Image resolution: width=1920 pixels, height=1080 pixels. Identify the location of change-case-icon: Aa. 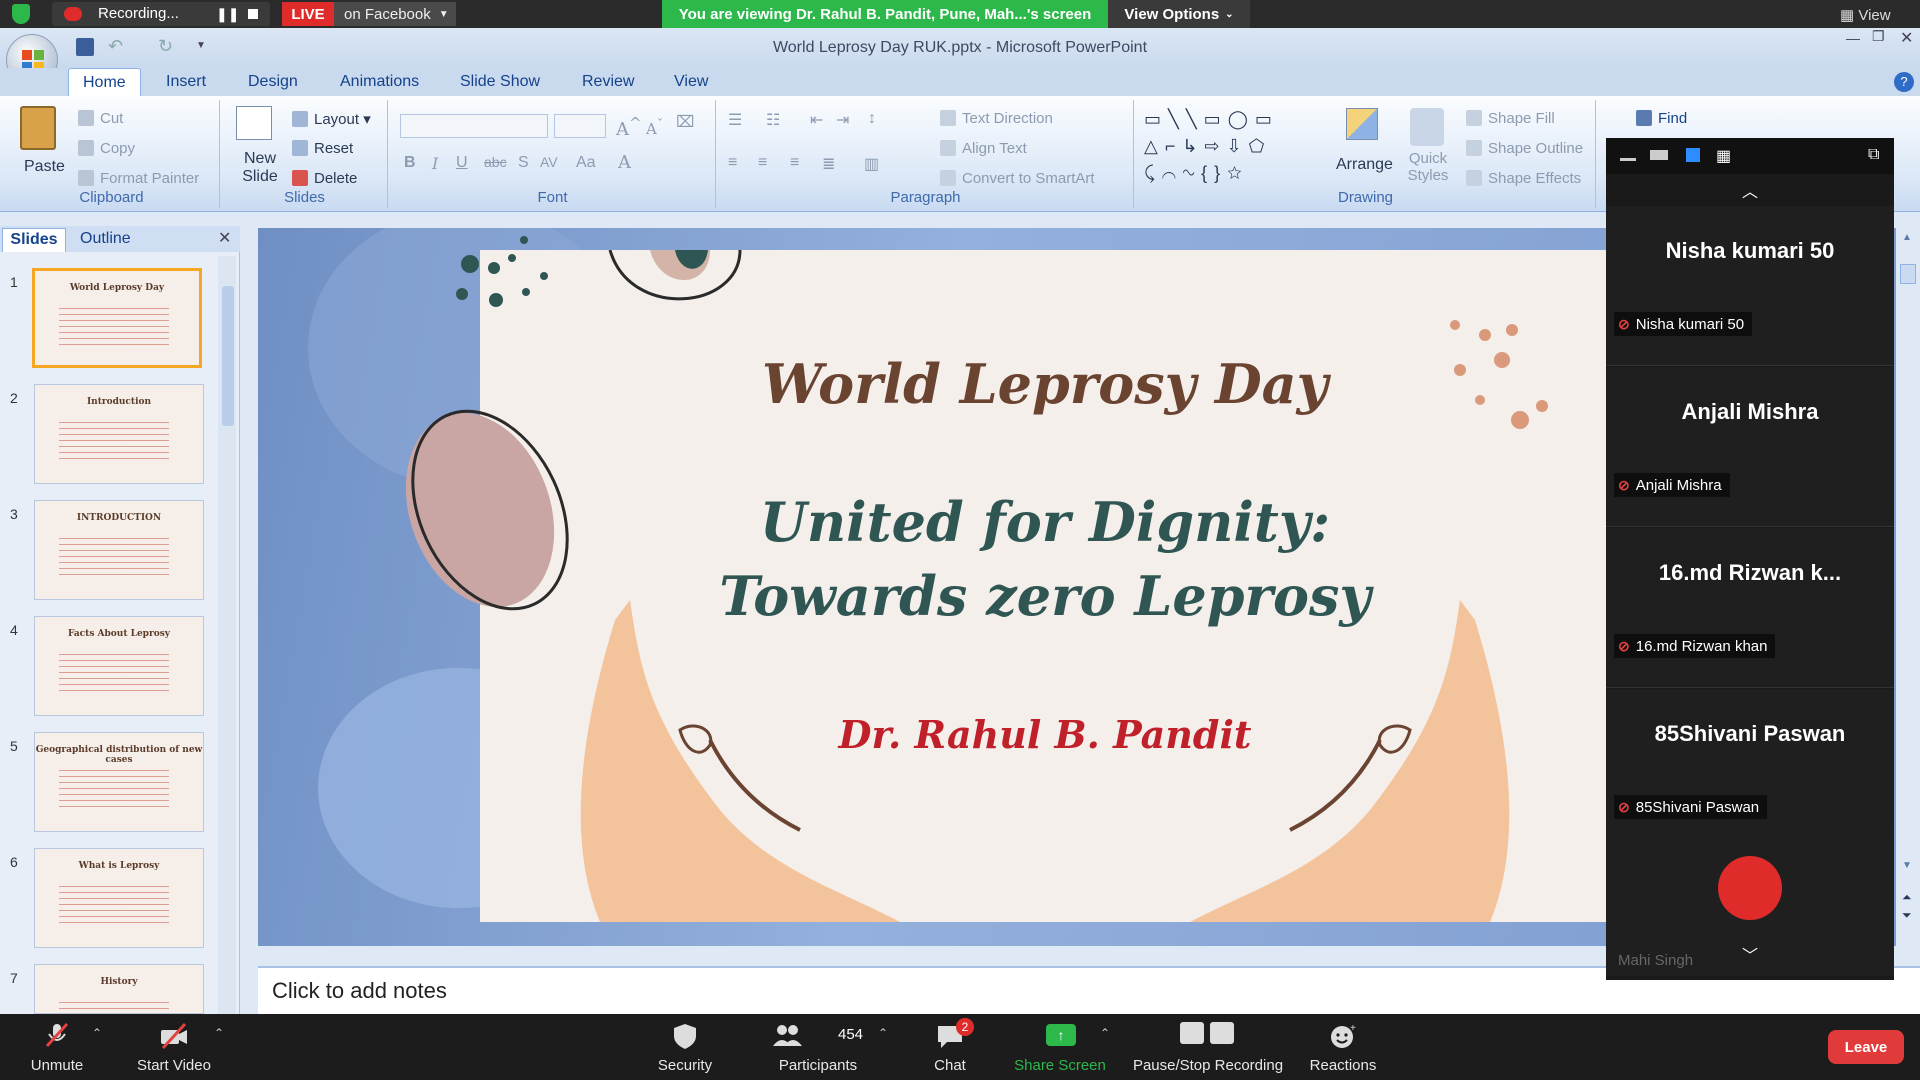
(586, 163).